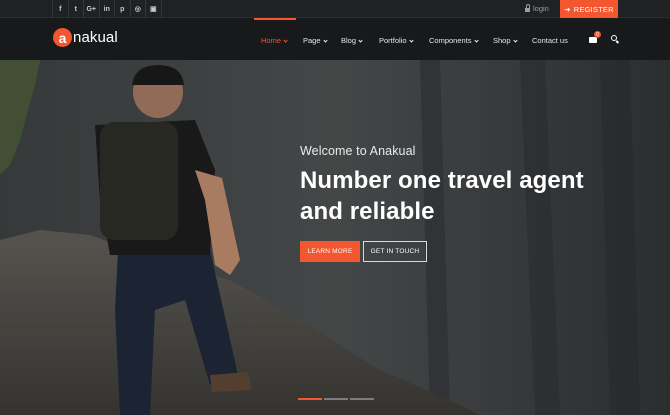 Image resolution: width=670 pixels, height=415 pixels. I want to click on hero-headline: Number one travel agent and reliable, so click(442, 196).